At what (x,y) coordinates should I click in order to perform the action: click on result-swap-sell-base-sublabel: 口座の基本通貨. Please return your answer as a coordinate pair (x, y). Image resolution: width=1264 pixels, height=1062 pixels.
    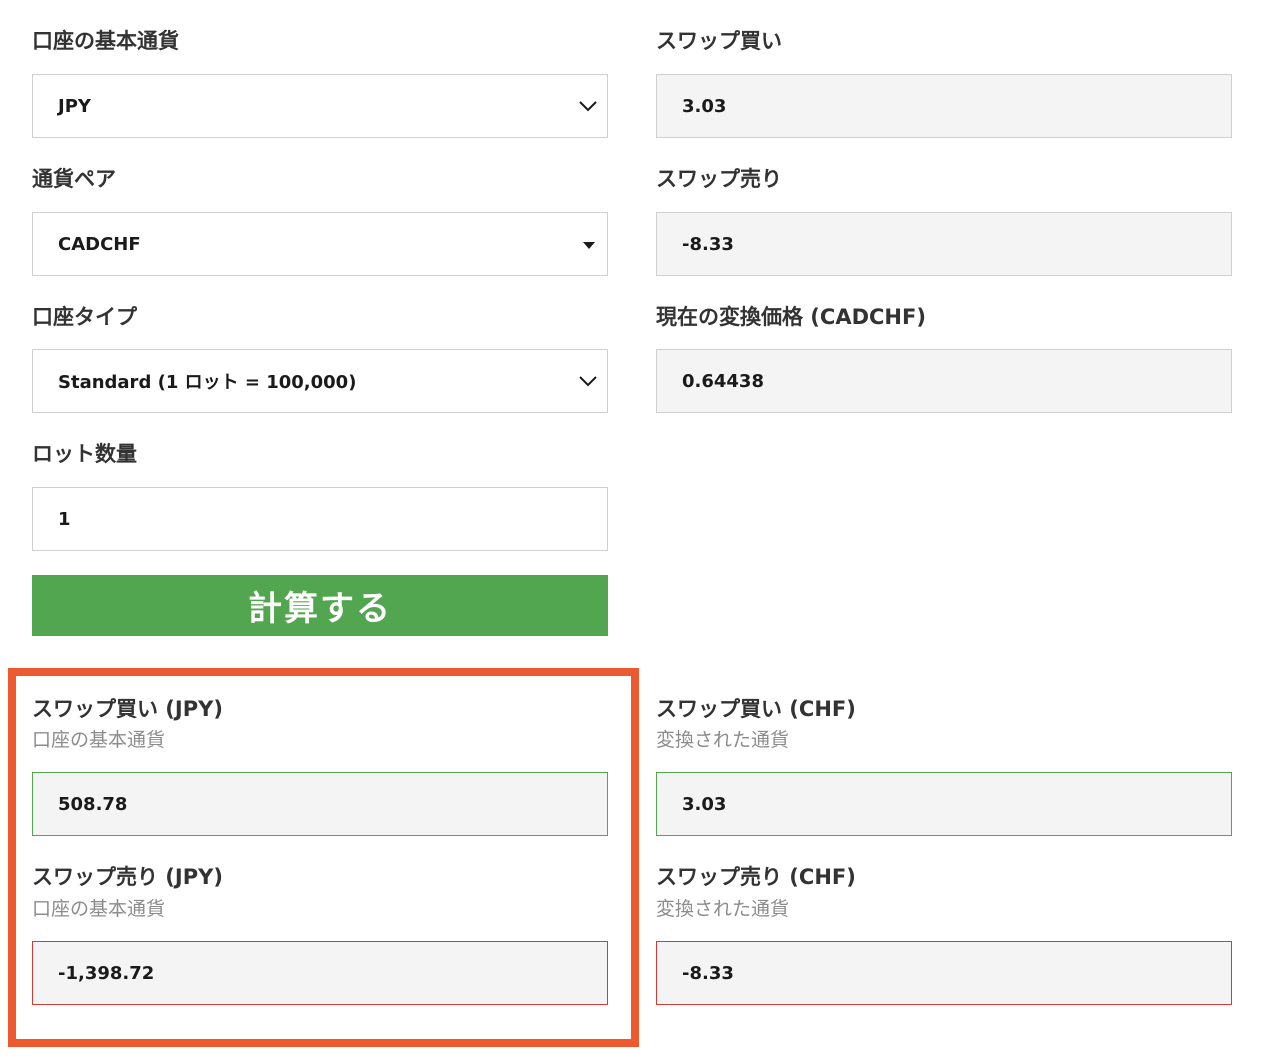
    Looking at the image, I should click on (99, 909).